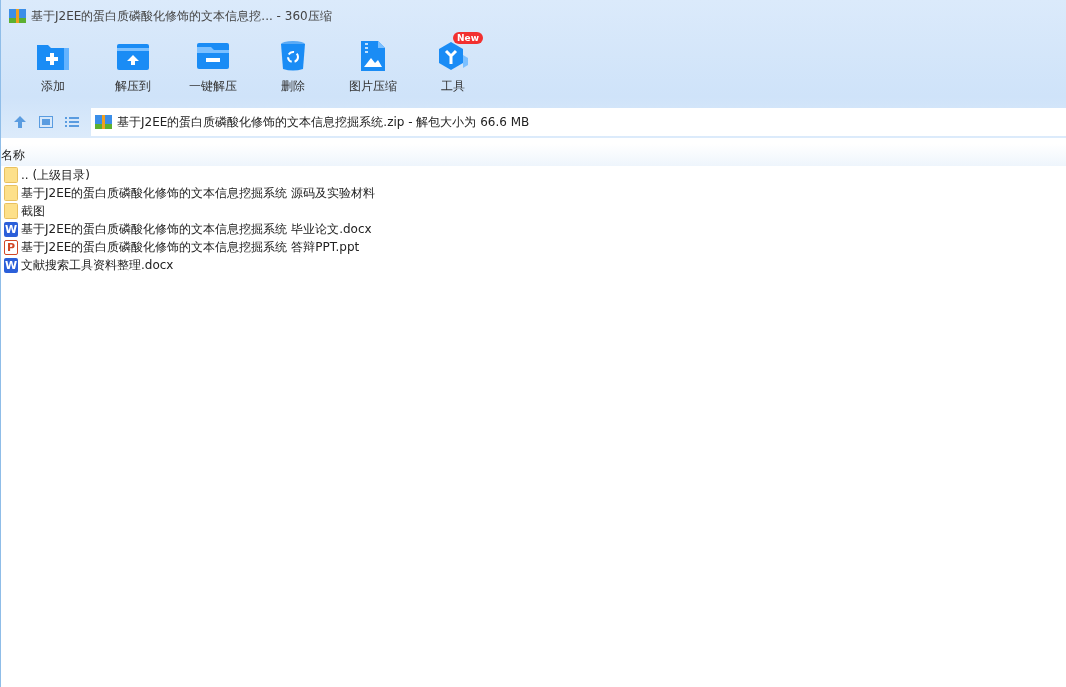 The height and width of the screenshot is (687, 1066). Describe the element at coordinates (181, 16) in the screenshot. I see `window-title: 基于J2EE的蛋白质磷酸化修饰的文本信息挖... - 360压缩` at that location.